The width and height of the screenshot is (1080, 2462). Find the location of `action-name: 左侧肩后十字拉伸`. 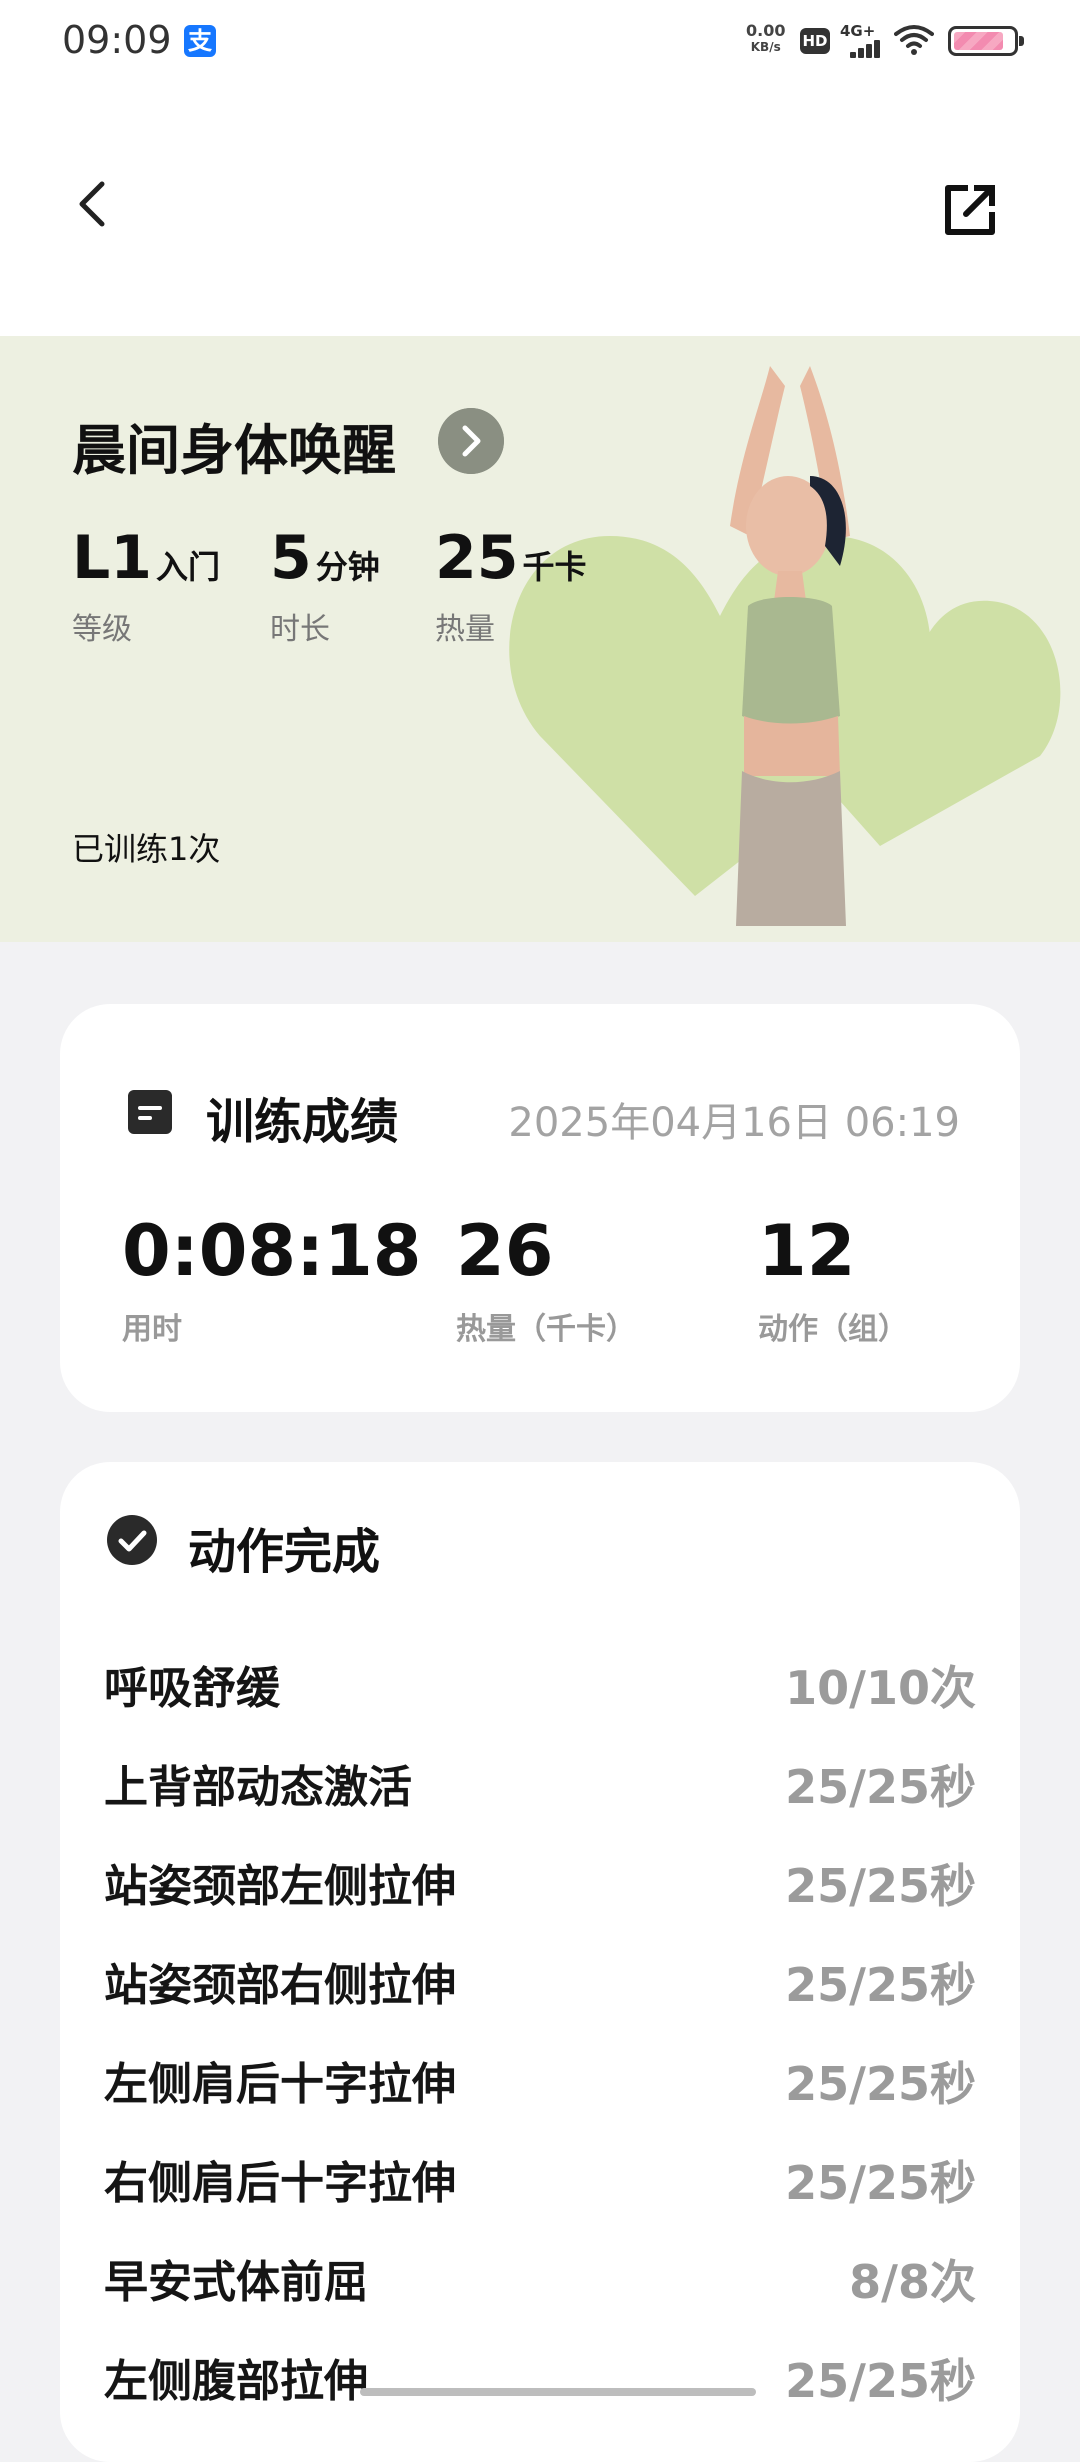

action-name: 左侧肩后十字拉伸 is located at coordinates (280, 2084).